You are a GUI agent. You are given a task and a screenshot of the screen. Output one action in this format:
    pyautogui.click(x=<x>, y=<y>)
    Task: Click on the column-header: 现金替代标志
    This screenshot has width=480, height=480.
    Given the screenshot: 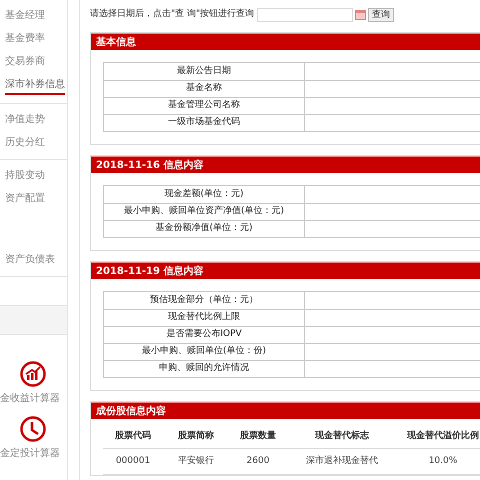 What is the action you would take?
    pyautogui.click(x=342, y=436)
    